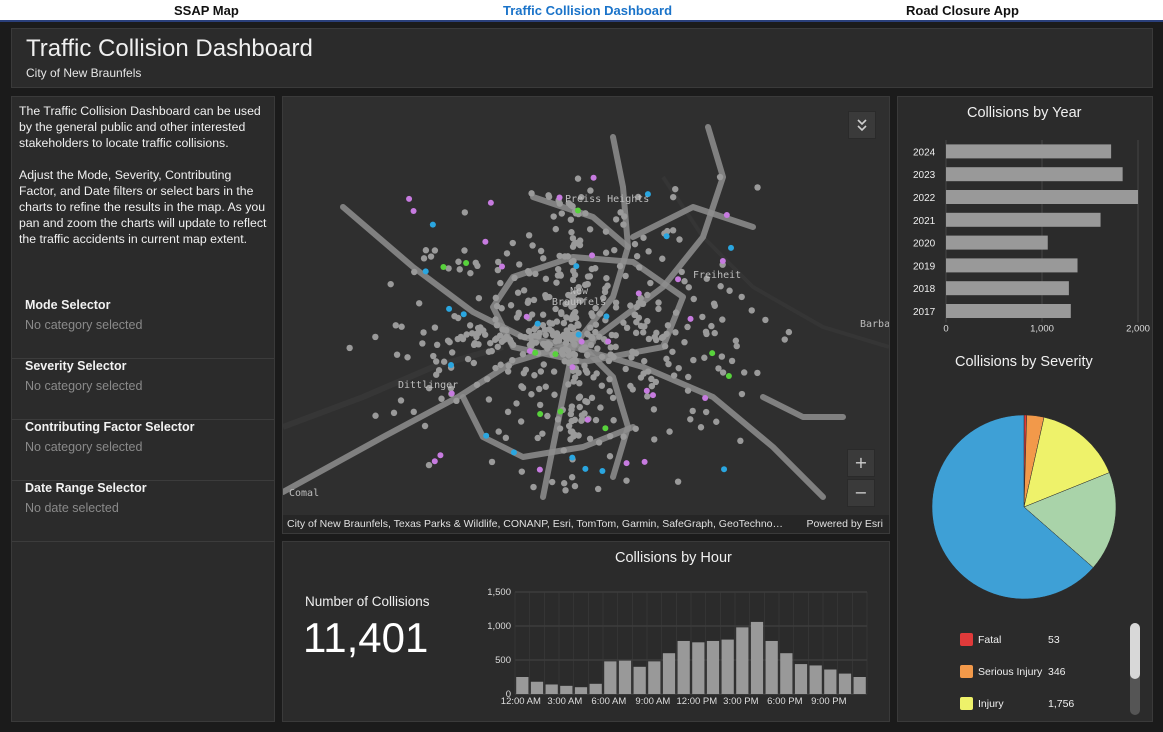  I want to click on nav-link-road-closure-app: Road Closure App, so click(962, 10).